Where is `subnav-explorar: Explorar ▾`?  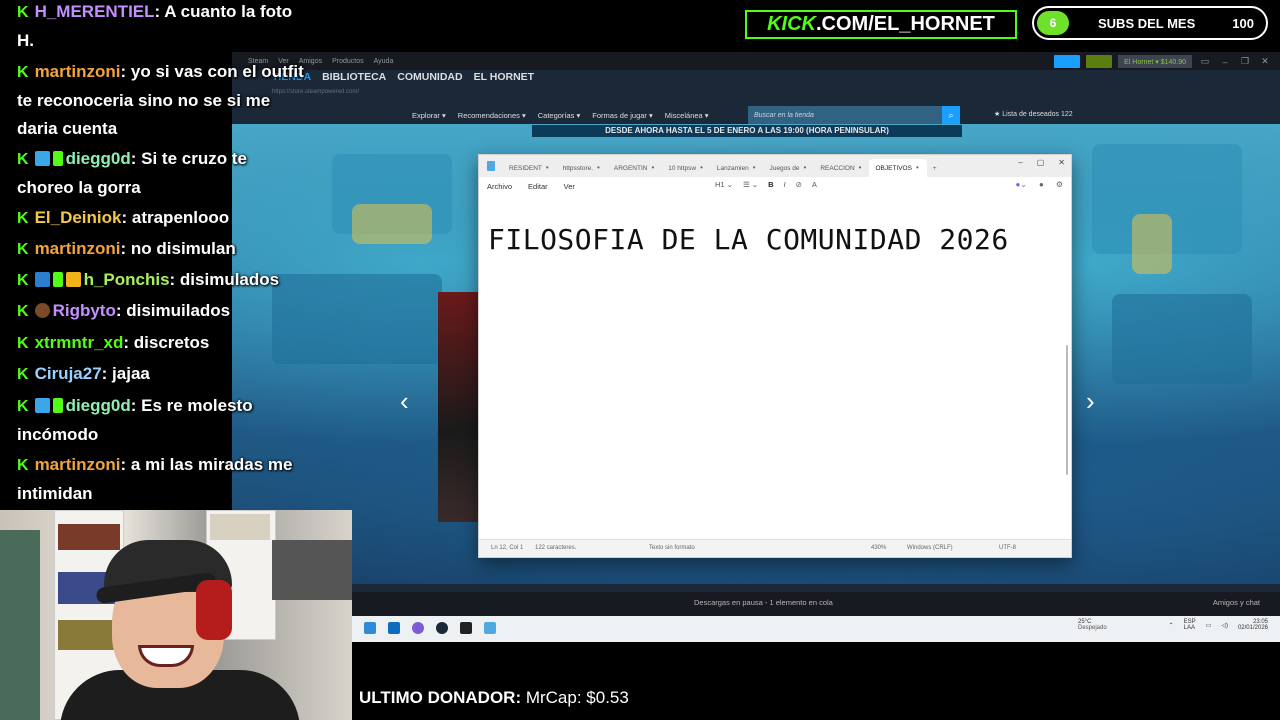
subnav-explorar: Explorar ▾ is located at coordinates (429, 115).